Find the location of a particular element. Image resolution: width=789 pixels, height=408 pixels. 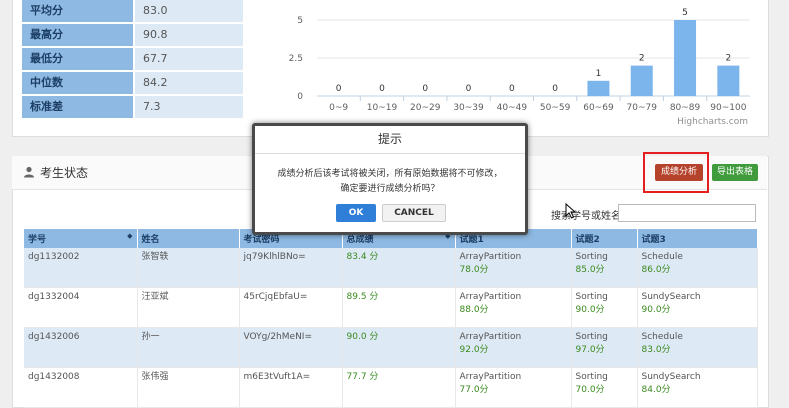

cell-q1: ArrayPartition 92.0分 is located at coordinates (513, 347).